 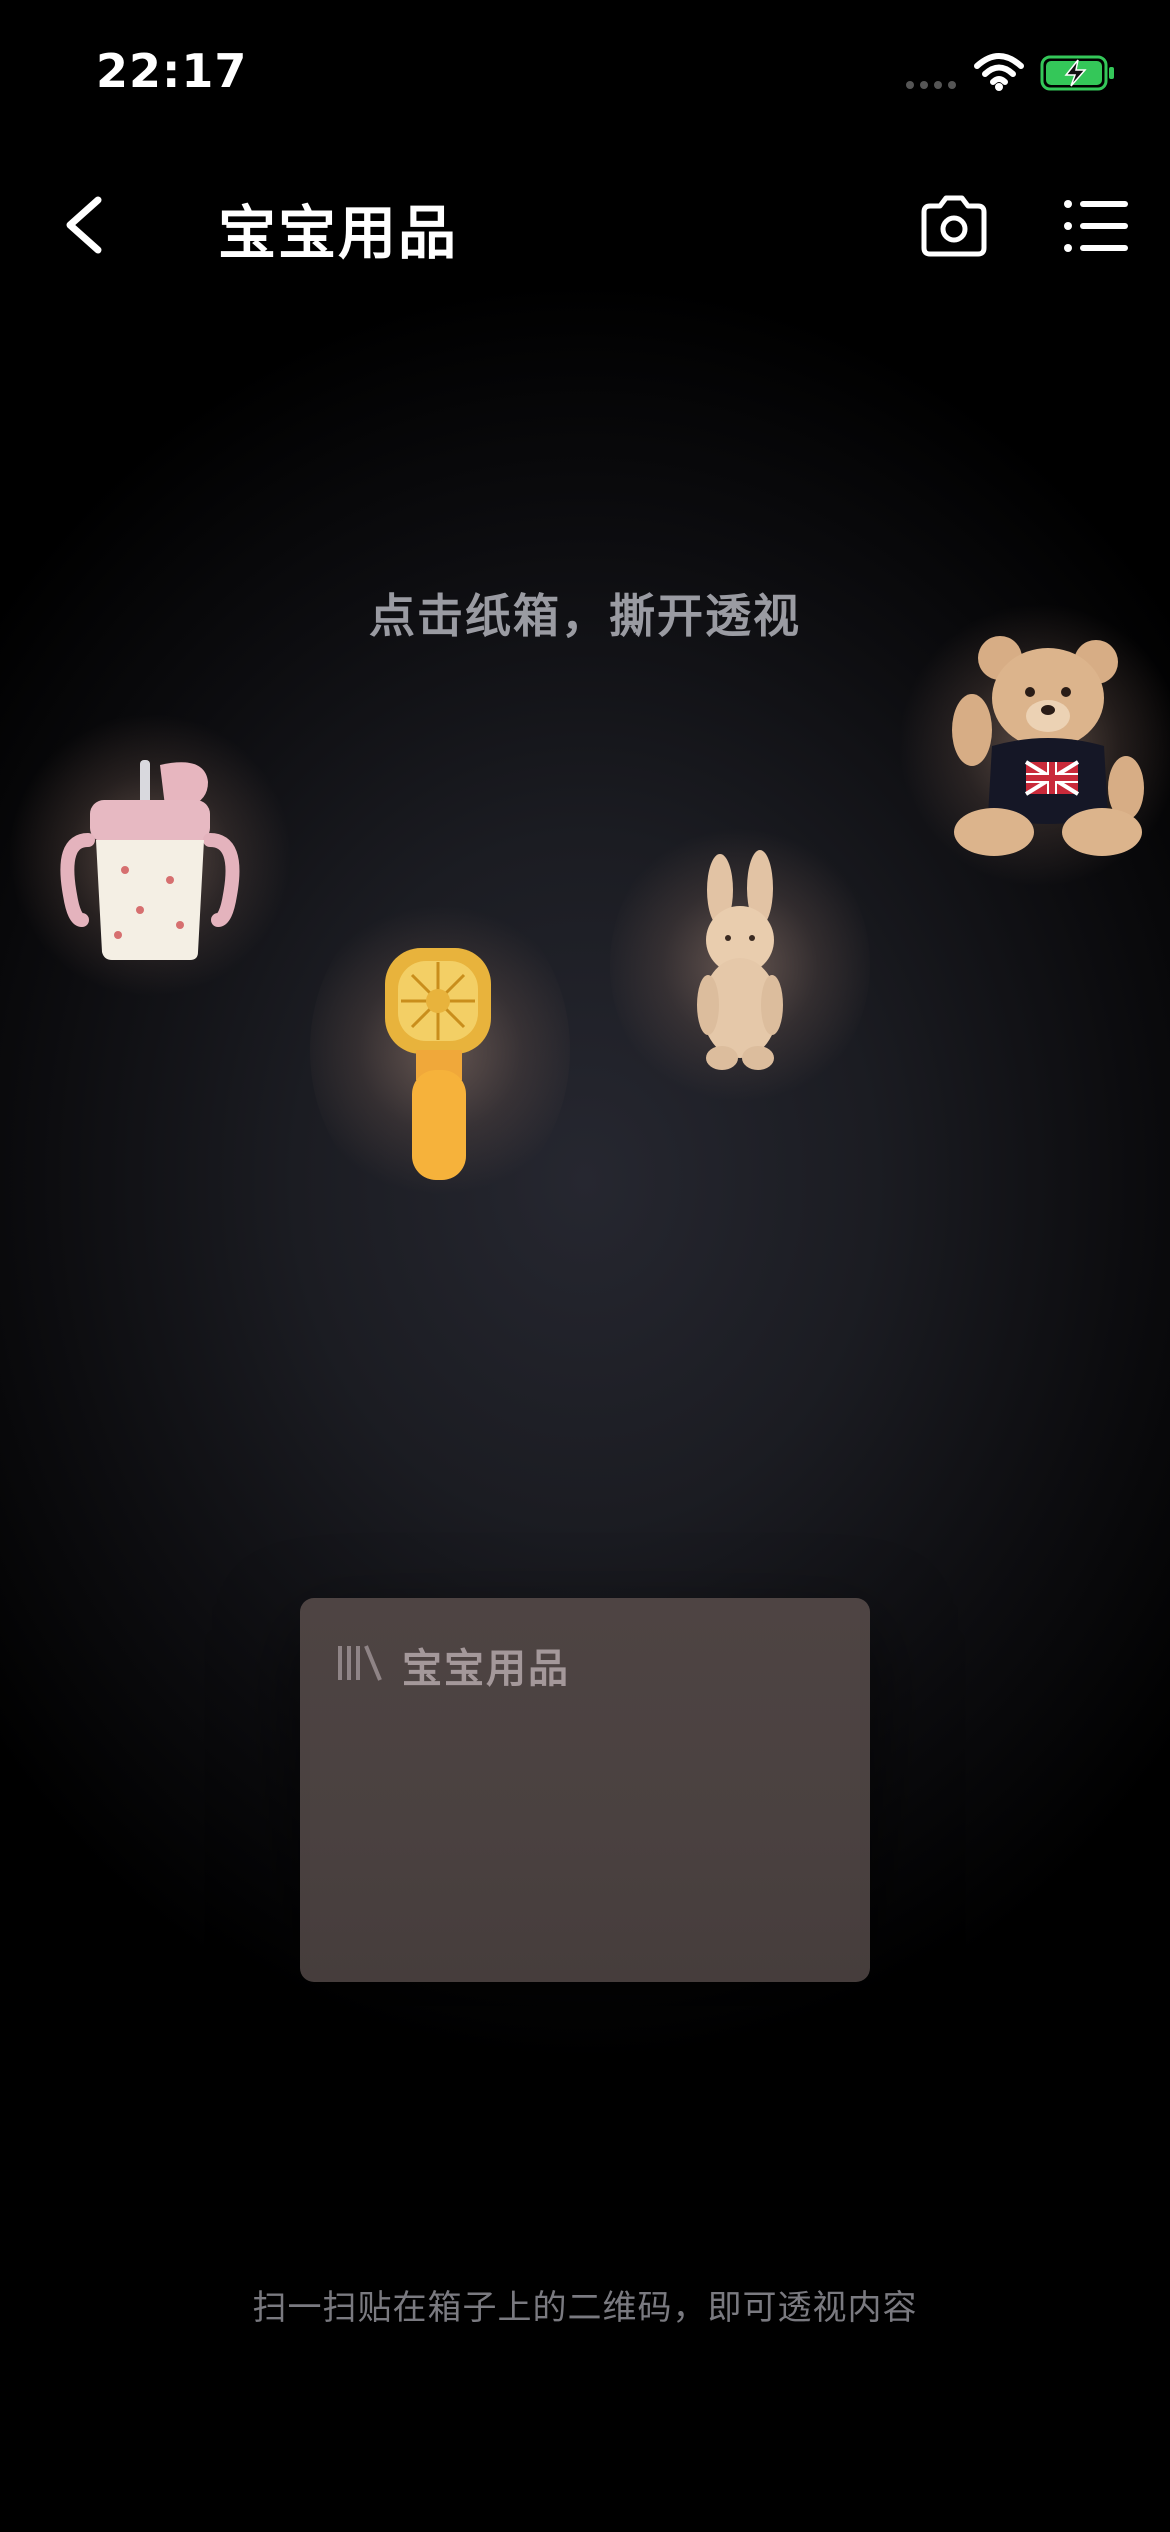 I want to click on battery-charging-icon, so click(x=1077, y=73).